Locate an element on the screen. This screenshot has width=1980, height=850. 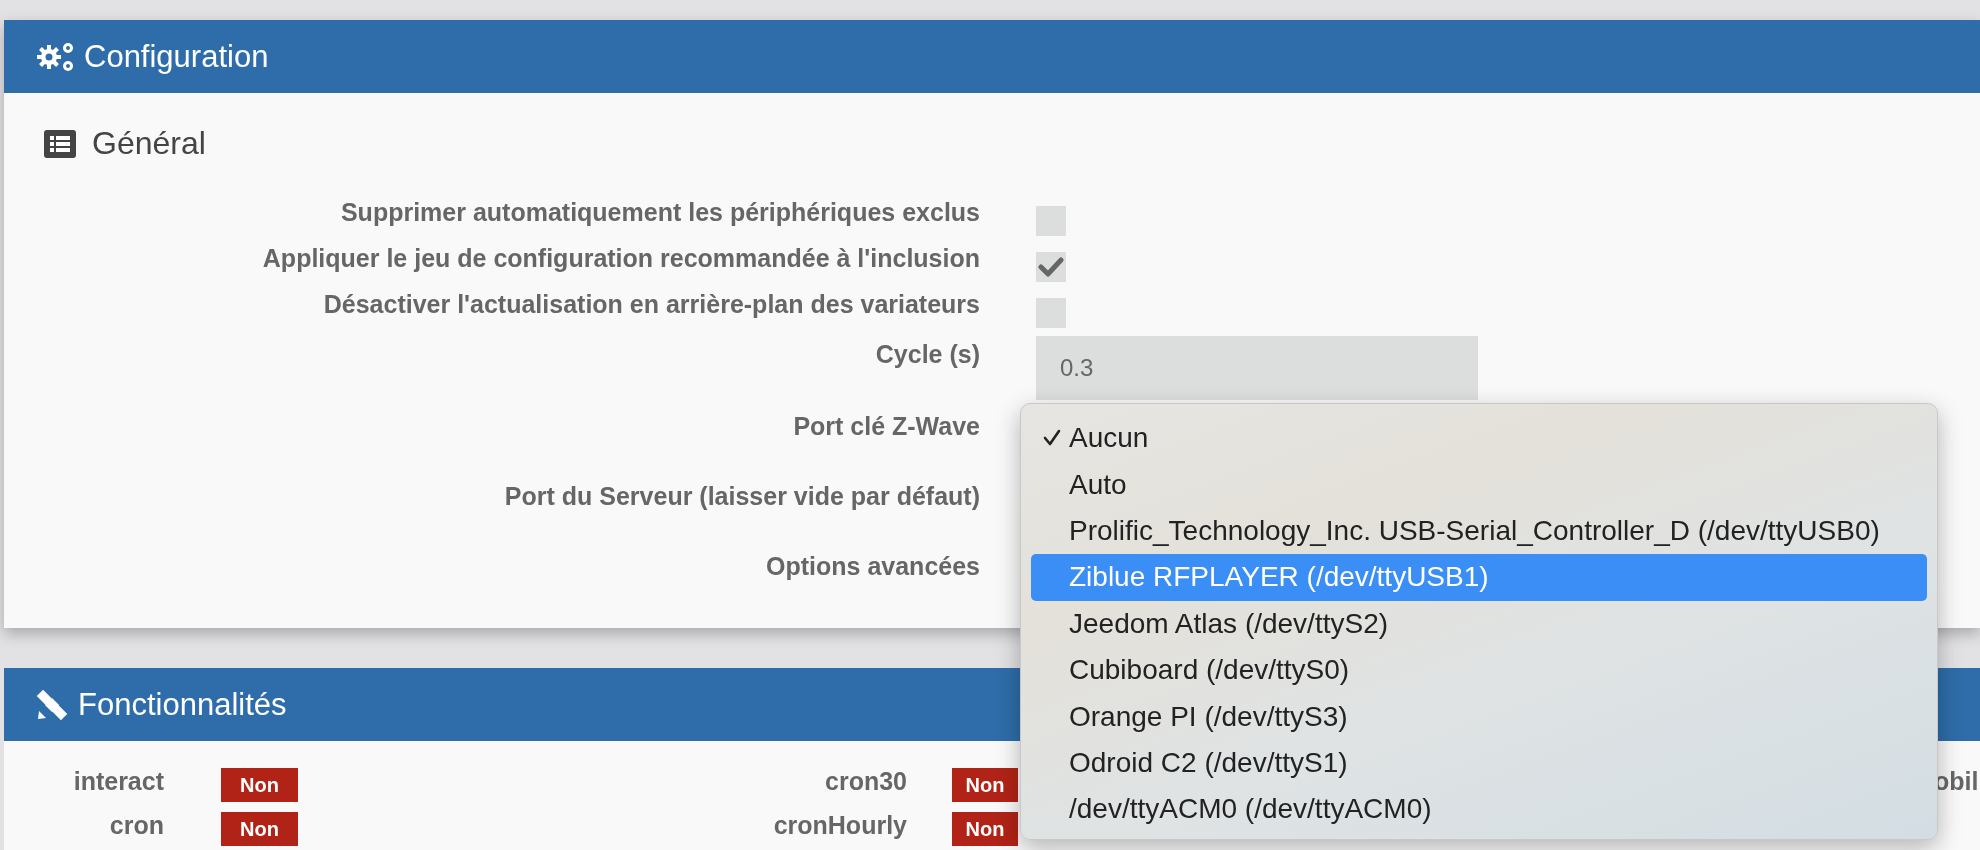
checkmark-icon is located at coordinates (1052, 438).